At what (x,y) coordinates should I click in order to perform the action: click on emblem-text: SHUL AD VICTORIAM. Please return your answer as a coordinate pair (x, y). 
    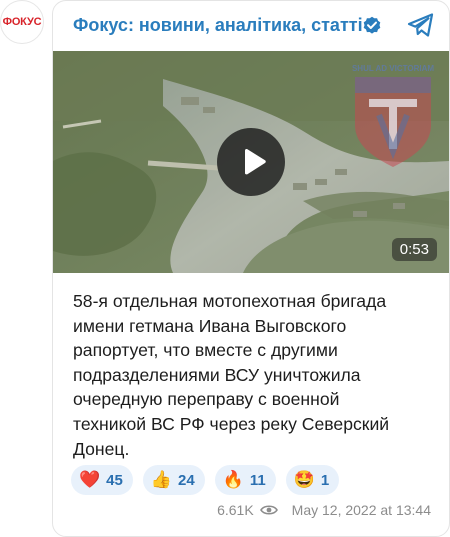
    Looking at the image, I should click on (393, 68).